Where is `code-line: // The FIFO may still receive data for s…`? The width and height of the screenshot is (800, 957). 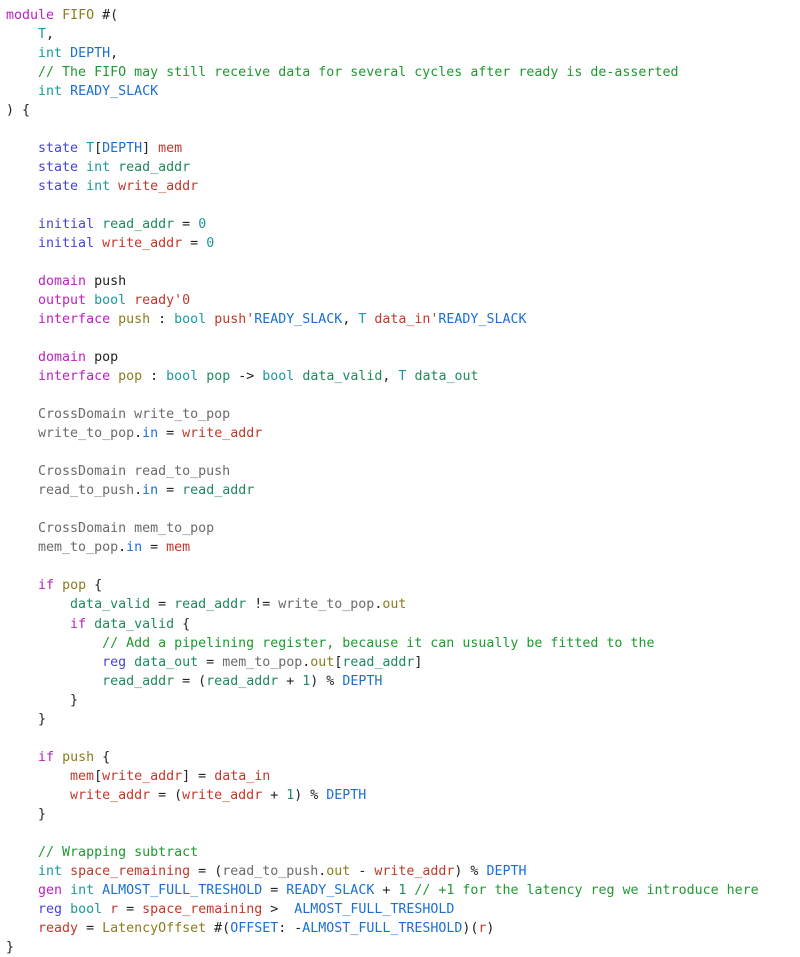 code-line: // The FIFO may still receive data for s… is located at coordinates (403, 72).